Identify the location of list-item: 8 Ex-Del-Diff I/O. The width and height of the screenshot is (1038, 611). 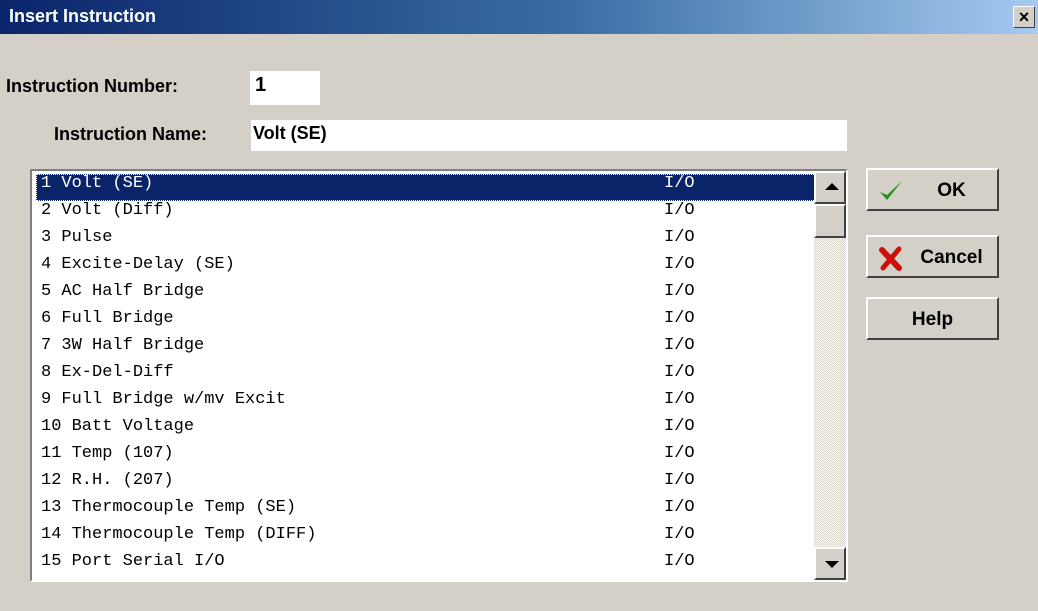
(426, 376).